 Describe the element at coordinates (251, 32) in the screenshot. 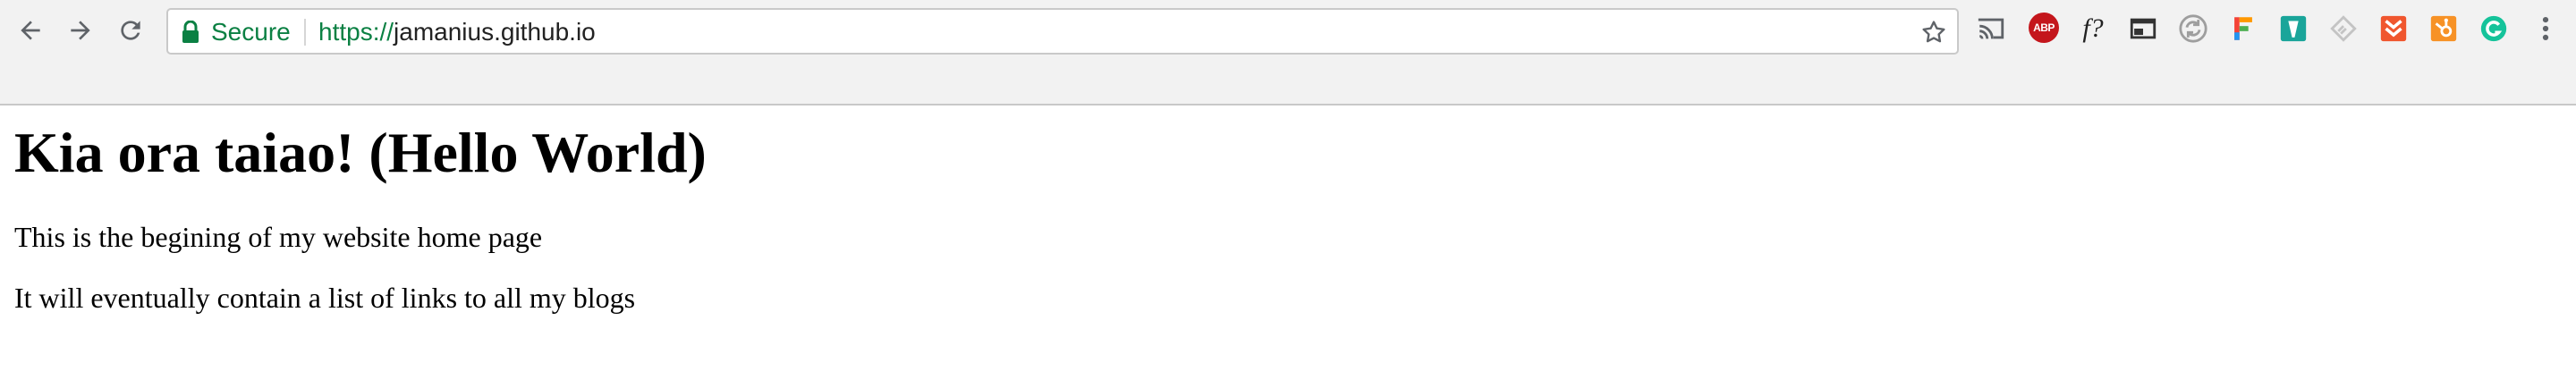

I see `security-label: Secure` at that location.